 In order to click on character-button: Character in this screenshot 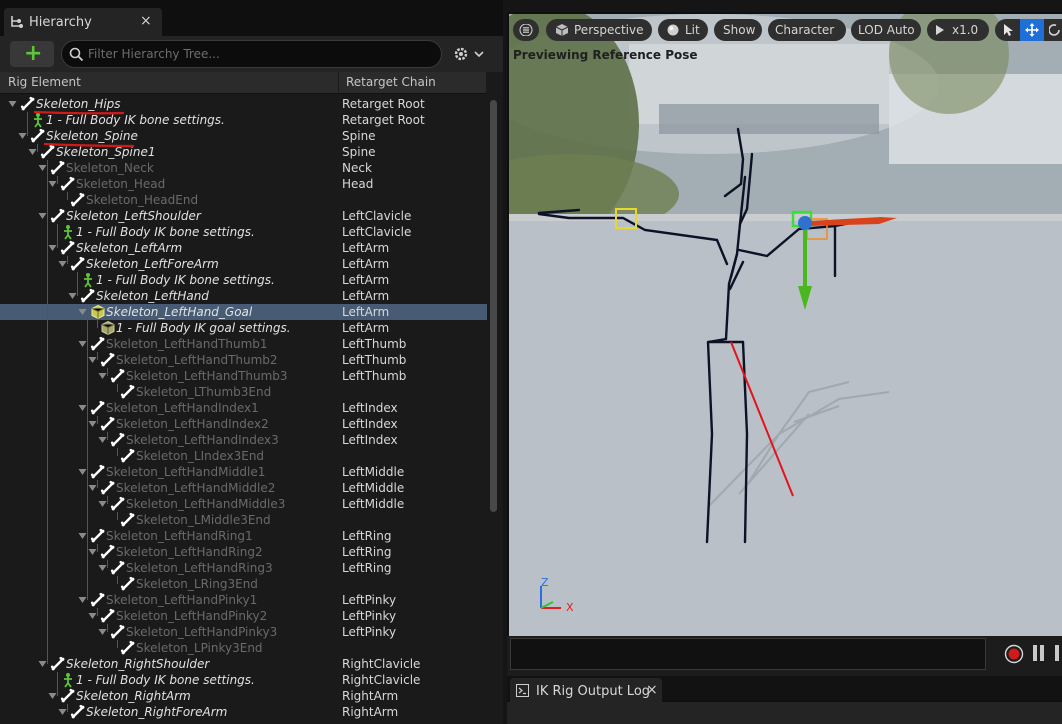, I will do `click(807, 30)`.